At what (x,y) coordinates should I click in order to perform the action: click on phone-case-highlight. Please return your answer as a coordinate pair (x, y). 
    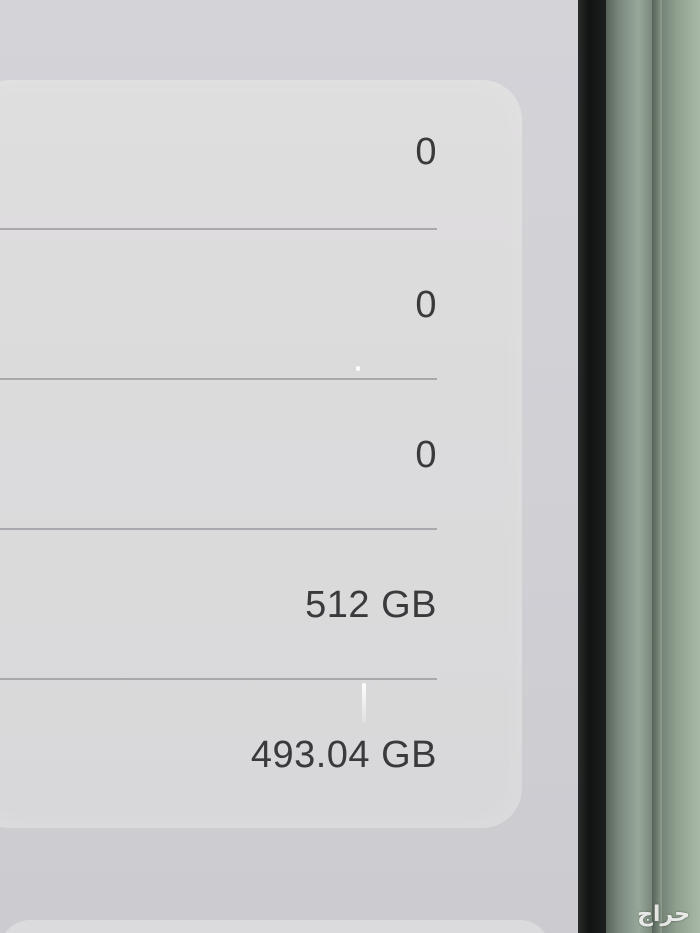
    Looking at the image, I should click on (657, 466).